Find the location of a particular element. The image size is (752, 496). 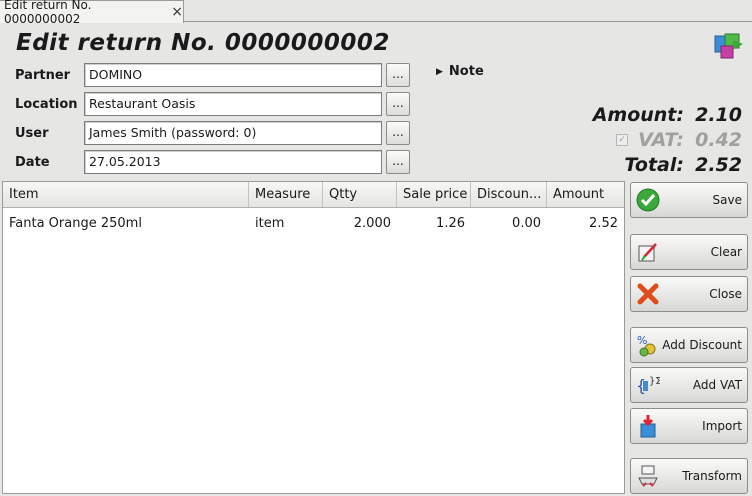

tab-edit-return: Edit return No. 0000000002 × is located at coordinates (92, 13).